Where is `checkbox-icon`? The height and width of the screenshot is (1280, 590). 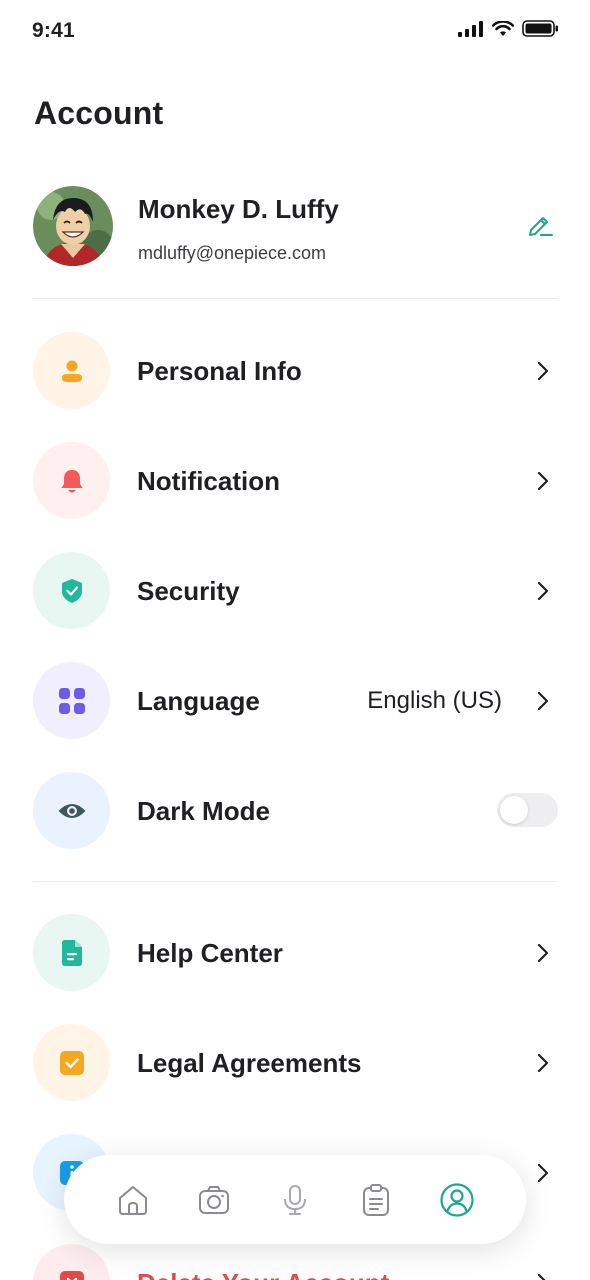 checkbox-icon is located at coordinates (71, 1062).